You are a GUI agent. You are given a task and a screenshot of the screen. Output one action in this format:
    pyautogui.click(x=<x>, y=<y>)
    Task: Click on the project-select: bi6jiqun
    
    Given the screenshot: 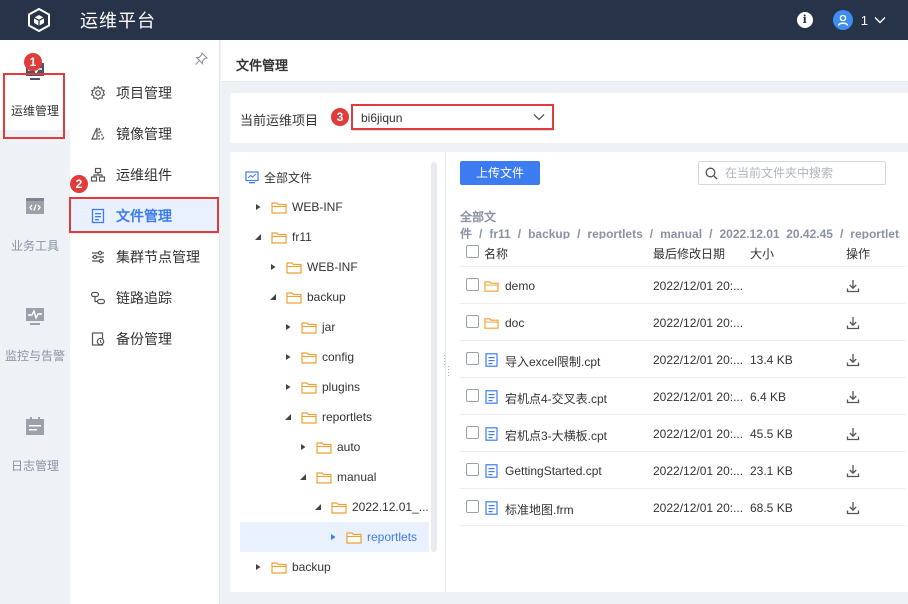 What is the action you would take?
    pyautogui.click(x=453, y=118)
    